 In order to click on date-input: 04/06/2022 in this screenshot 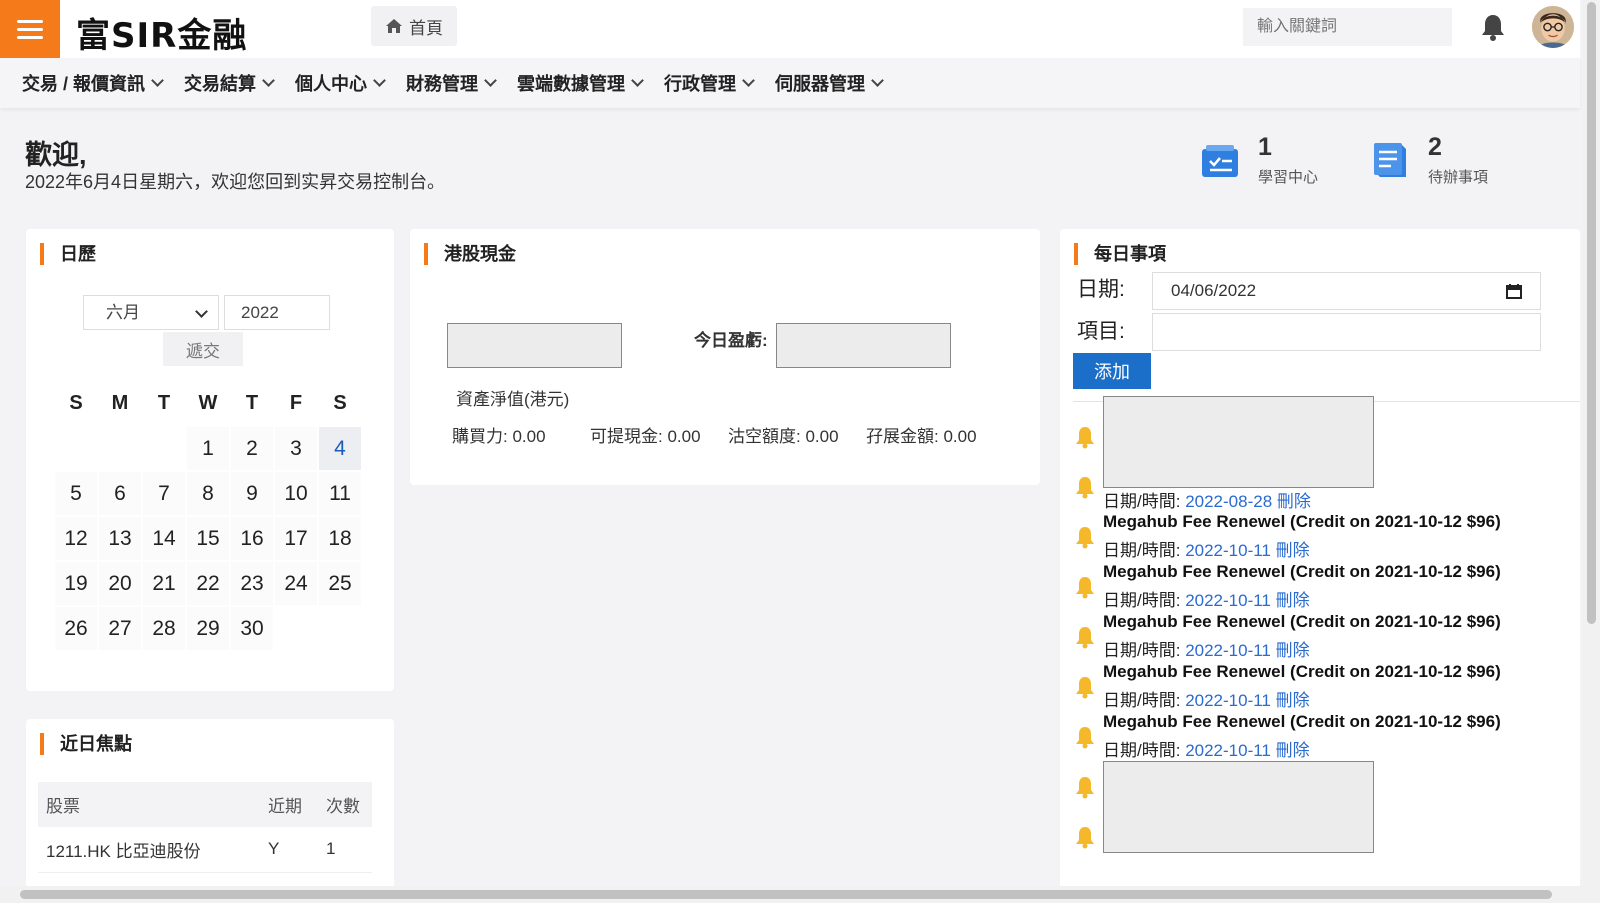, I will do `click(1346, 291)`.